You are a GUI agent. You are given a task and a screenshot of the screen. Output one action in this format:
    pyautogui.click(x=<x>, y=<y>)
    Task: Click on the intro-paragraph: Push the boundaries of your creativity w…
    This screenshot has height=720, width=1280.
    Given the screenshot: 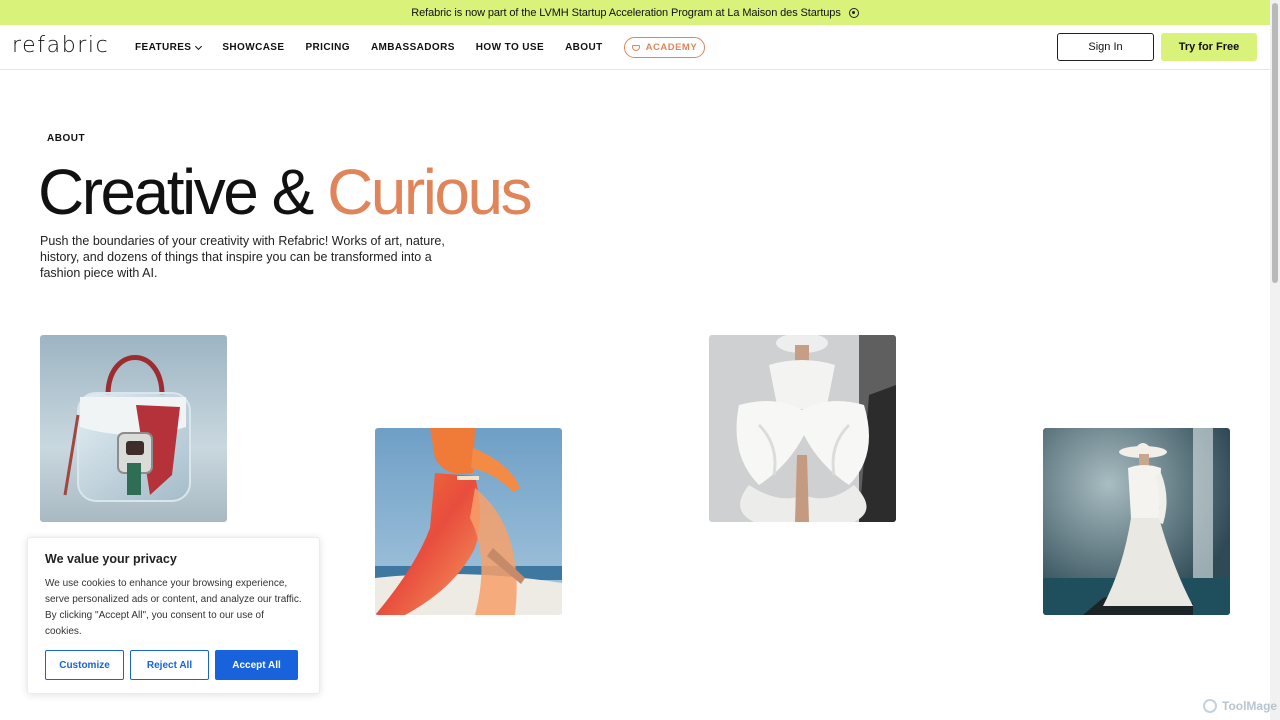 What is the action you would take?
    pyautogui.click(x=242, y=257)
    